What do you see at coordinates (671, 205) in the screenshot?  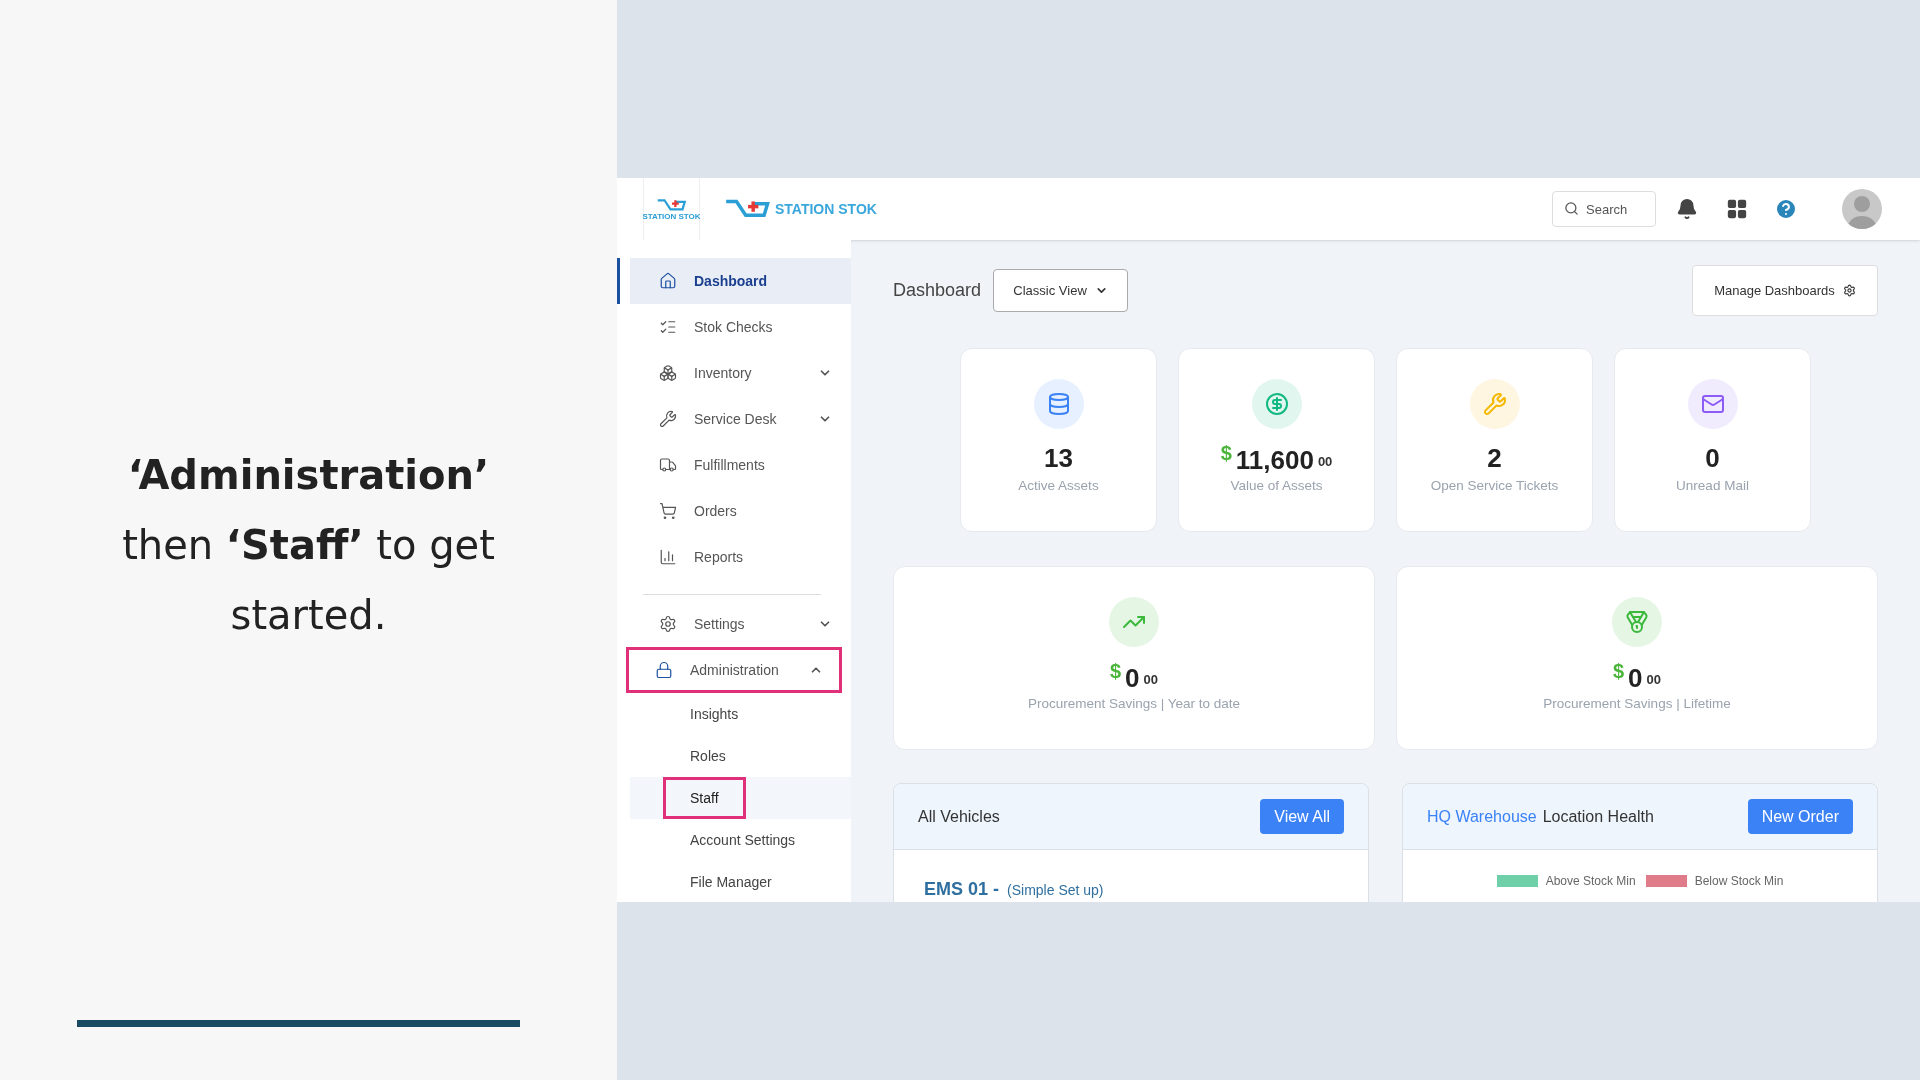 I see `logo-icon` at bounding box center [671, 205].